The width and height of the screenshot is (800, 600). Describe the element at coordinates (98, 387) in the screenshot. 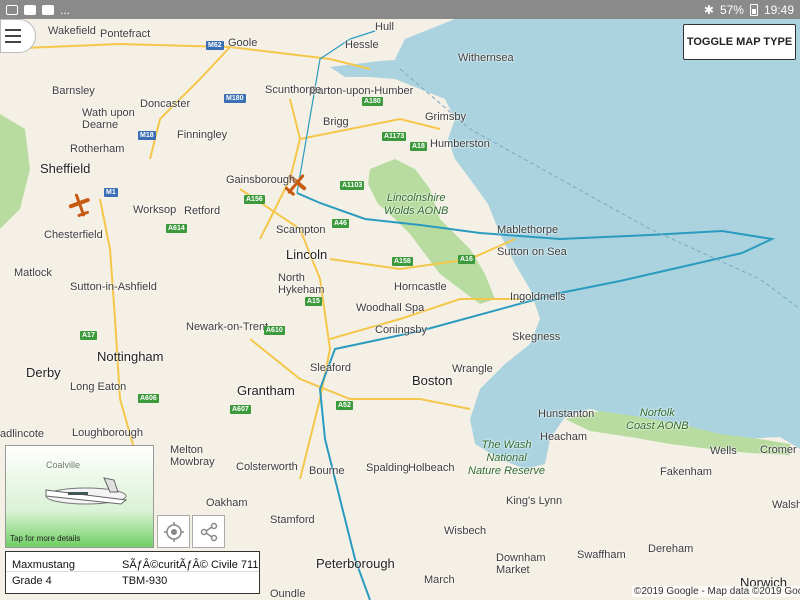

I see `place-label-long-eaton: Long Eaton` at that location.